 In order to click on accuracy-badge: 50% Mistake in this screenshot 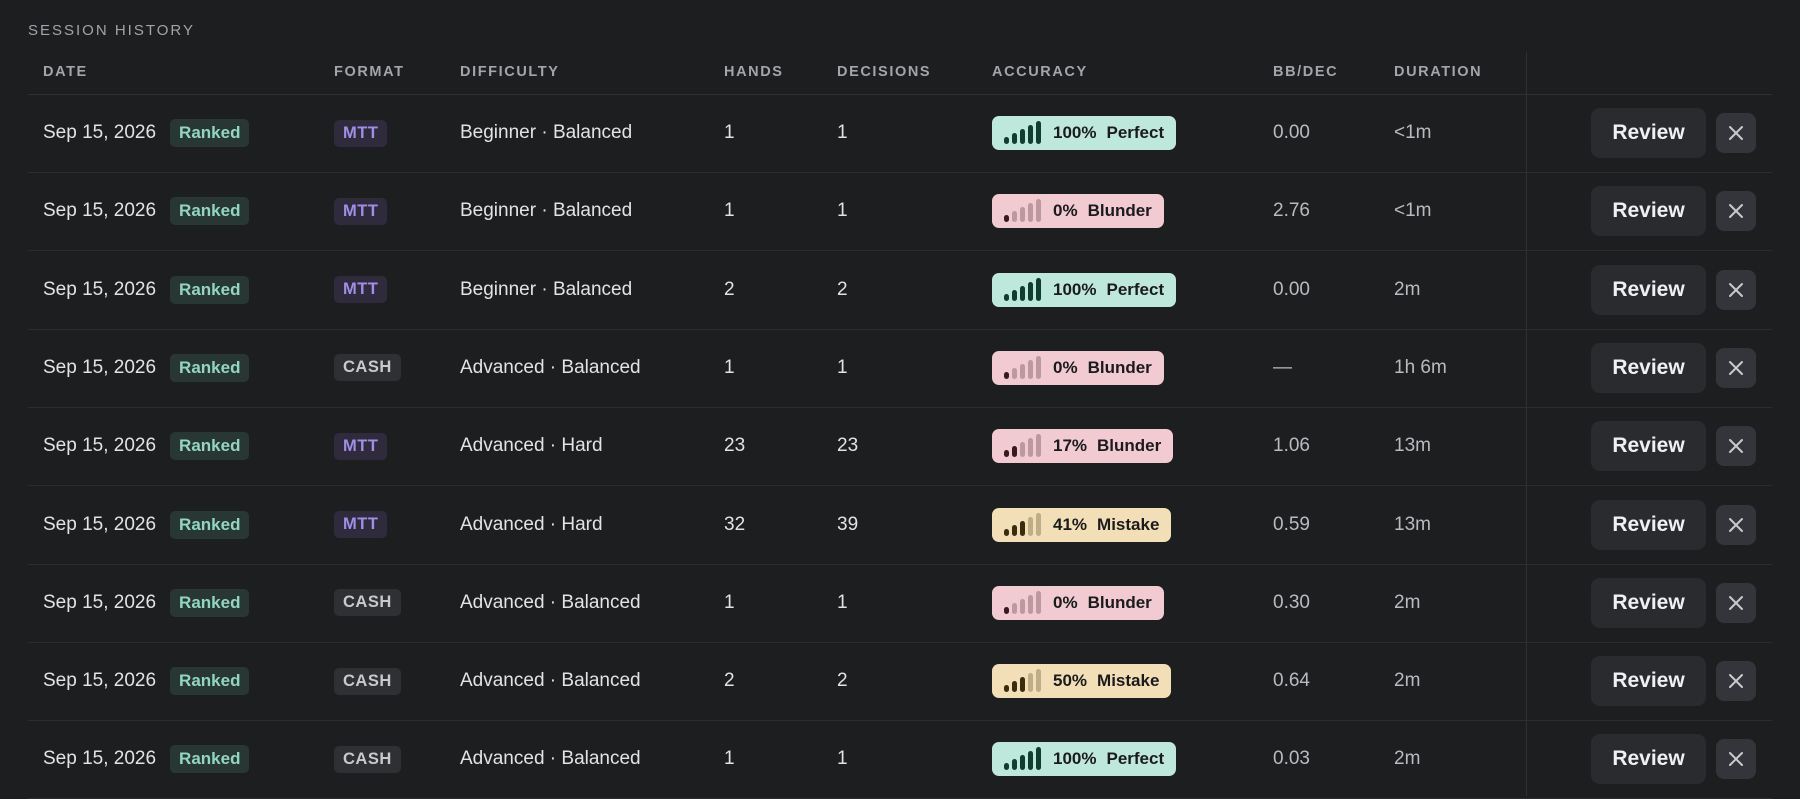, I will do `click(1082, 681)`.